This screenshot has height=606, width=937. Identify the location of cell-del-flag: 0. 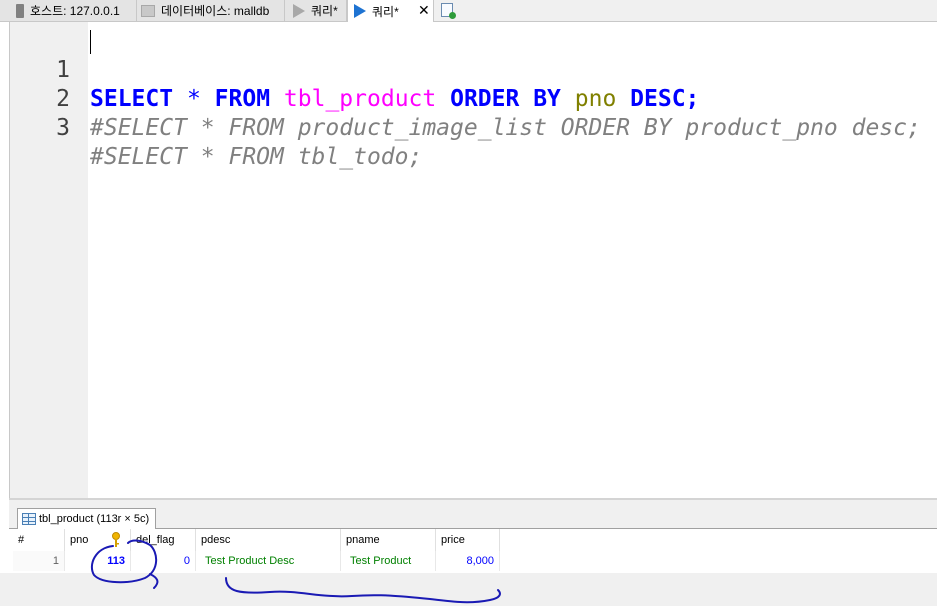
(163, 561).